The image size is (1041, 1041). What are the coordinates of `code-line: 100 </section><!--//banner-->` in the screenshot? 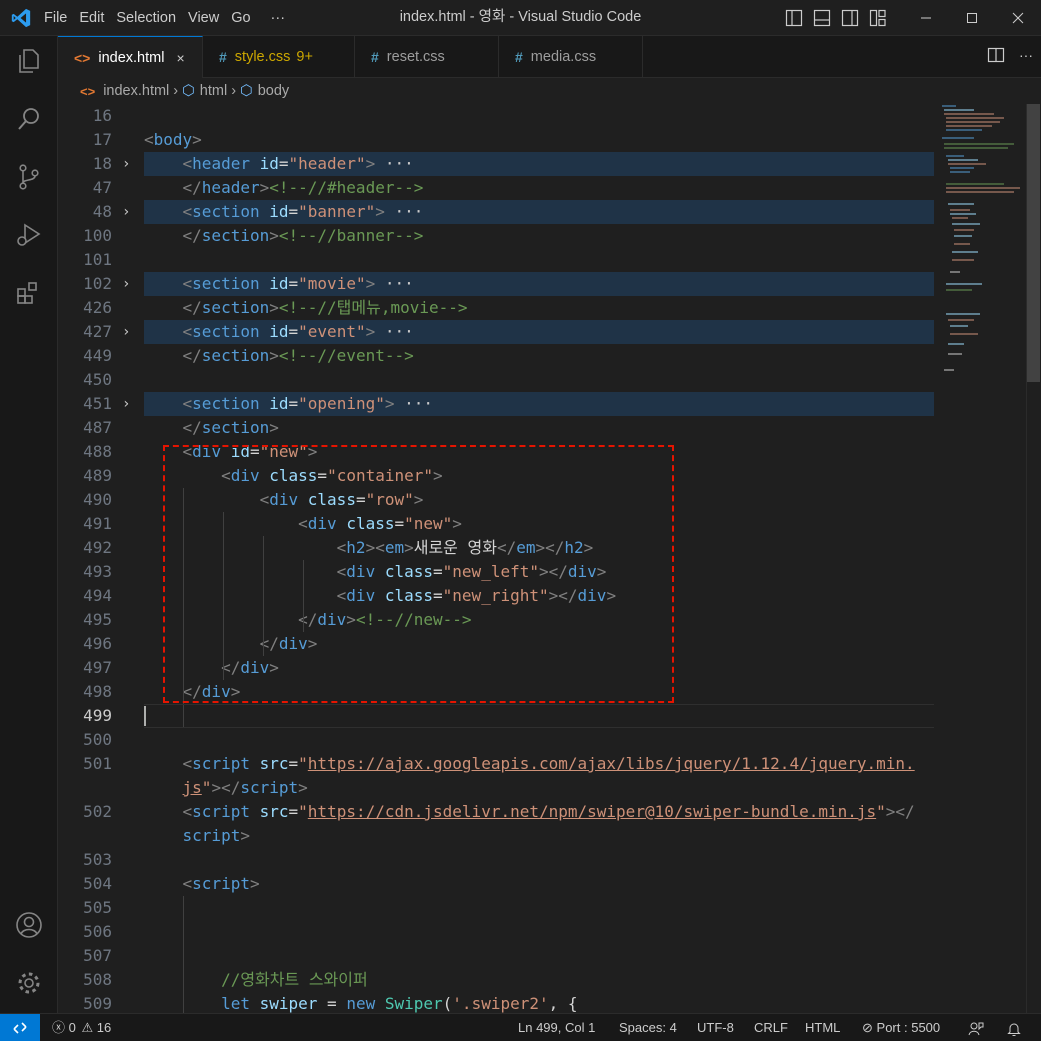 It's located at (496, 236).